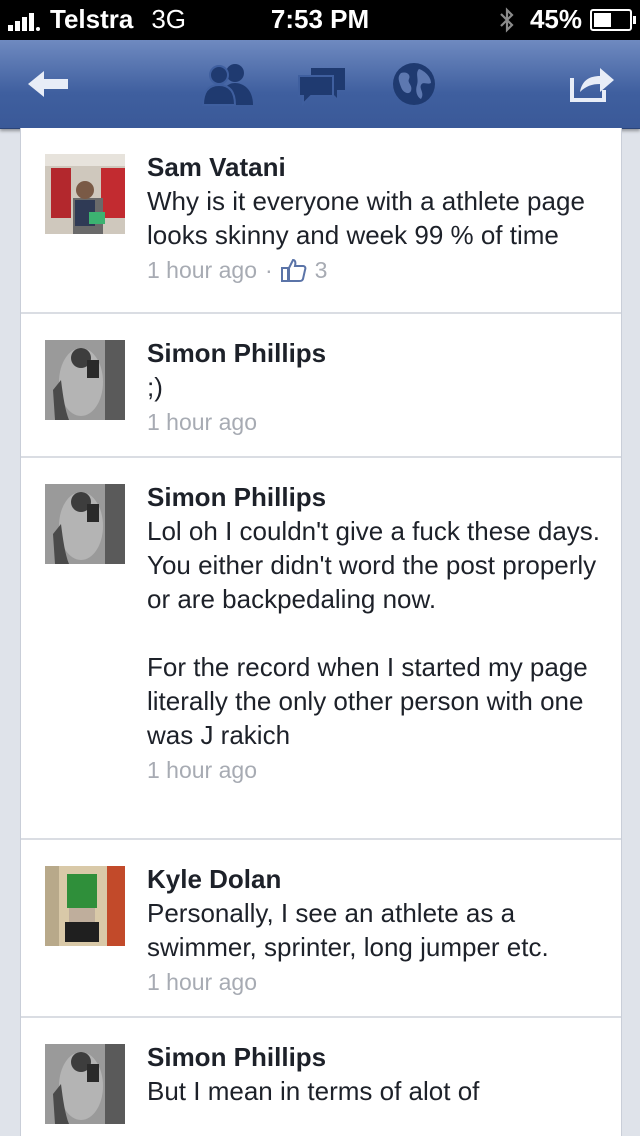 This screenshot has width=640, height=1136. Describe the element at coordinates (313, 1091) in the screenshot. I see `comment-text: But I mean in terms of alot of` at that location.